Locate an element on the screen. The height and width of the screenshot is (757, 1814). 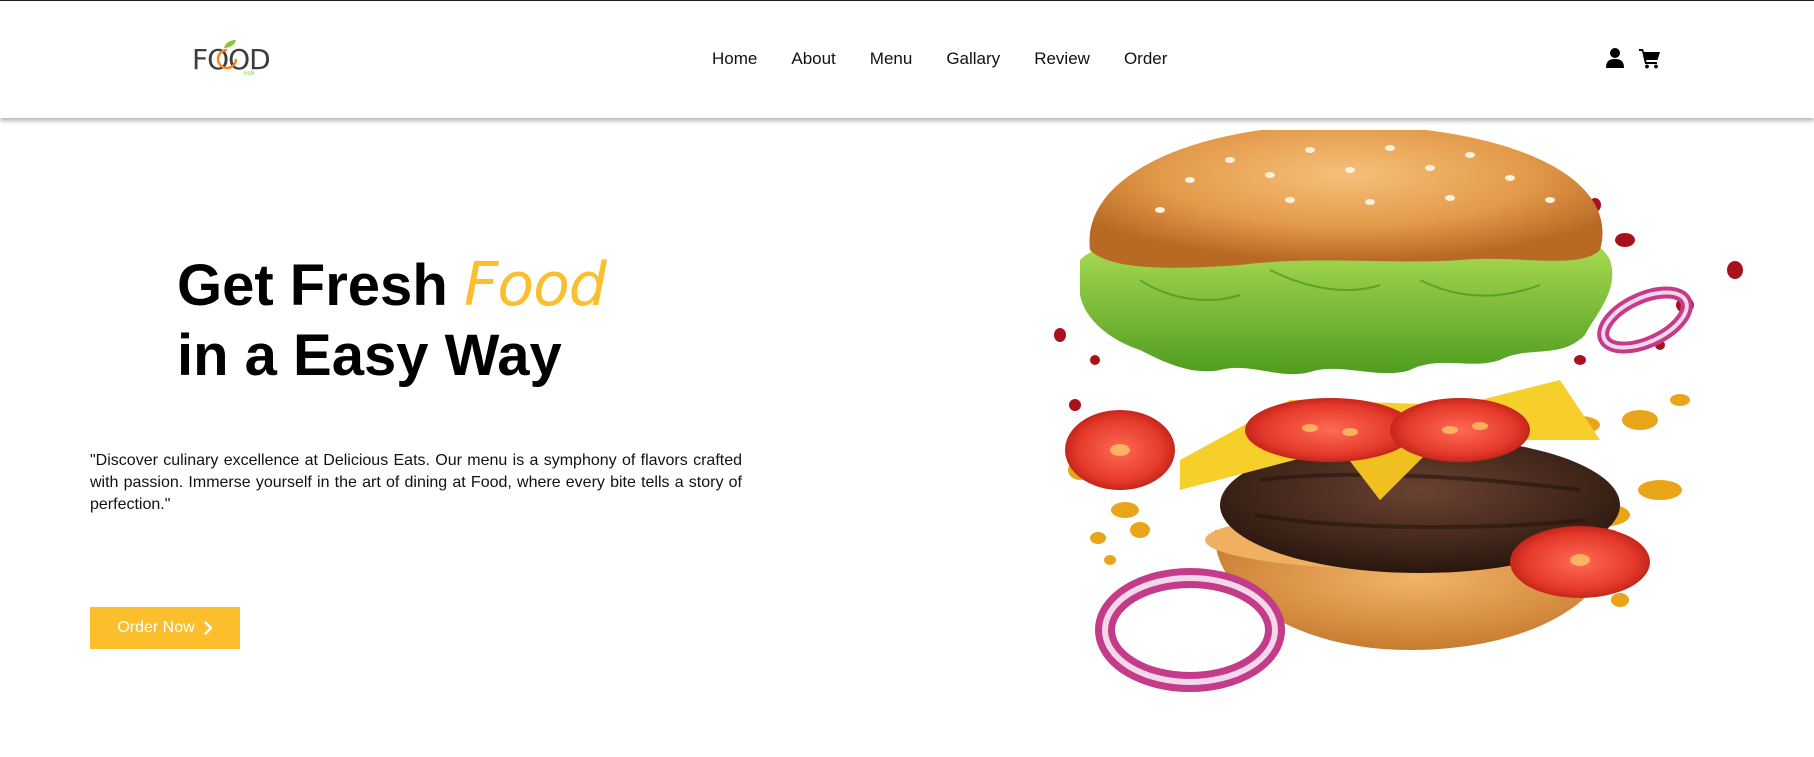
user-icon is located at coordinates (1615, 58).